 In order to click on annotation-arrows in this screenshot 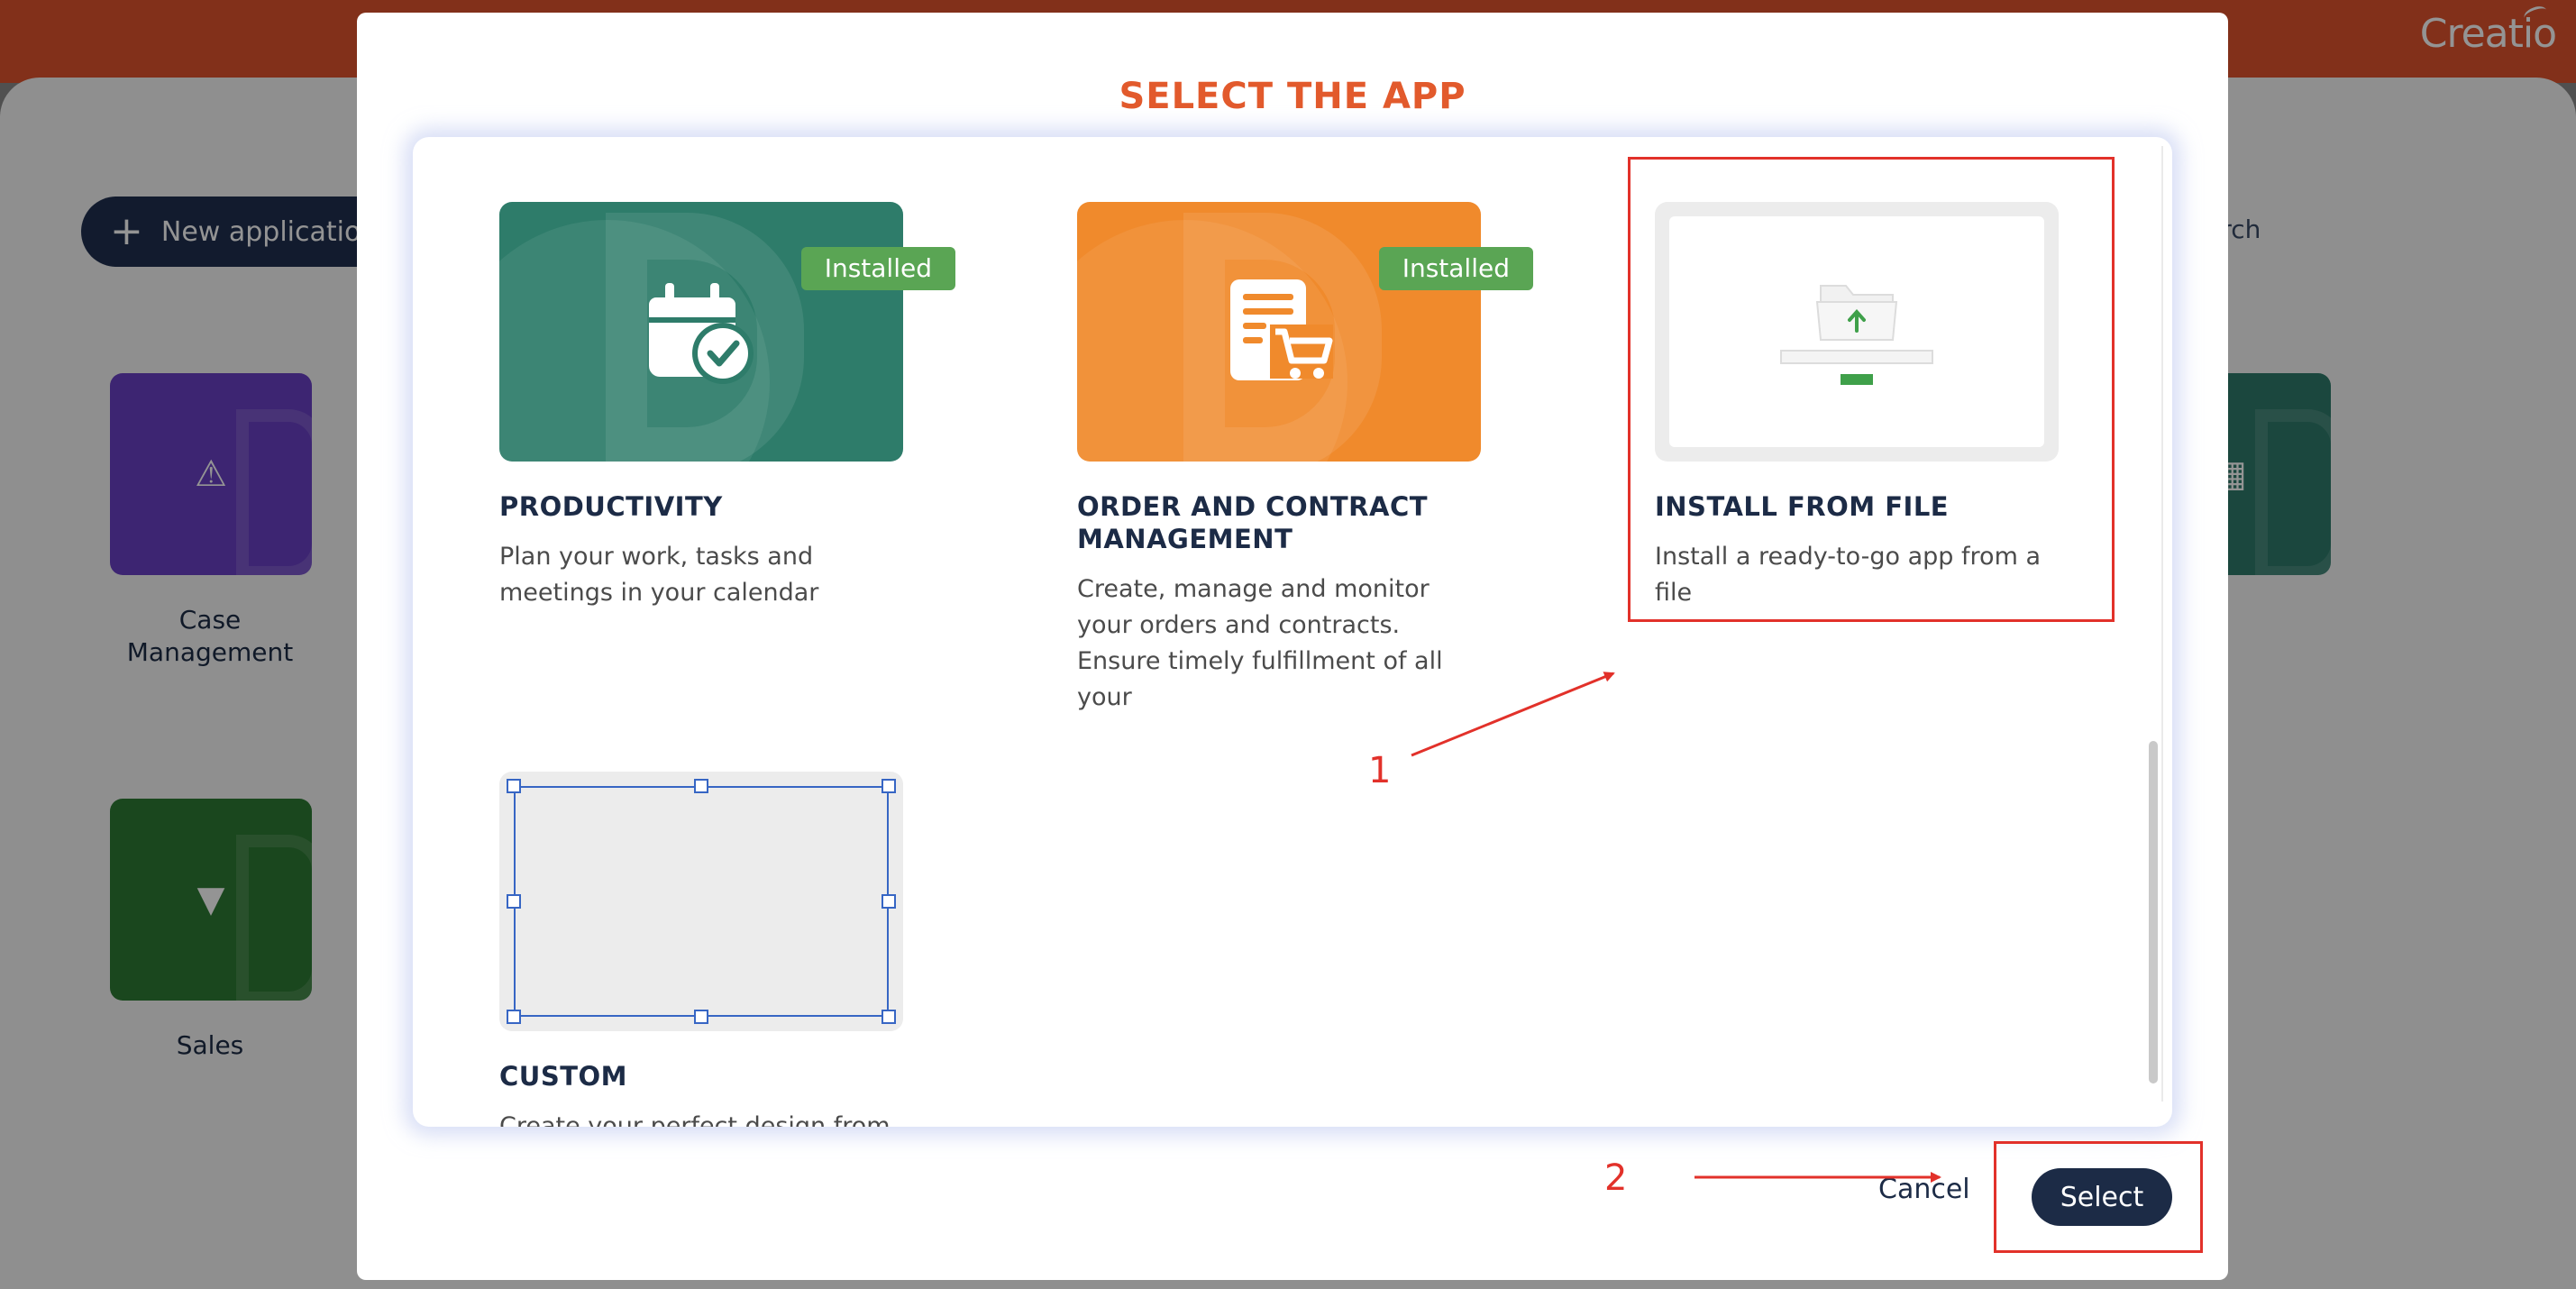, I will do `click(1676, 927)`.